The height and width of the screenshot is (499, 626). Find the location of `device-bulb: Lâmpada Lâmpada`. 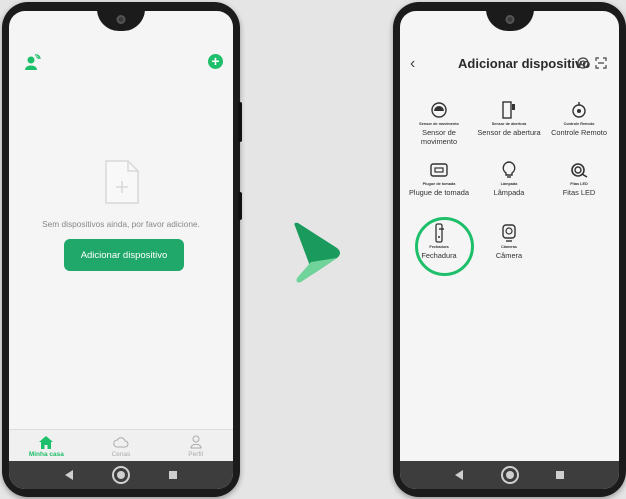

device-bulb: Lâmpada Lâmpada is located at coordinates (509, 178).